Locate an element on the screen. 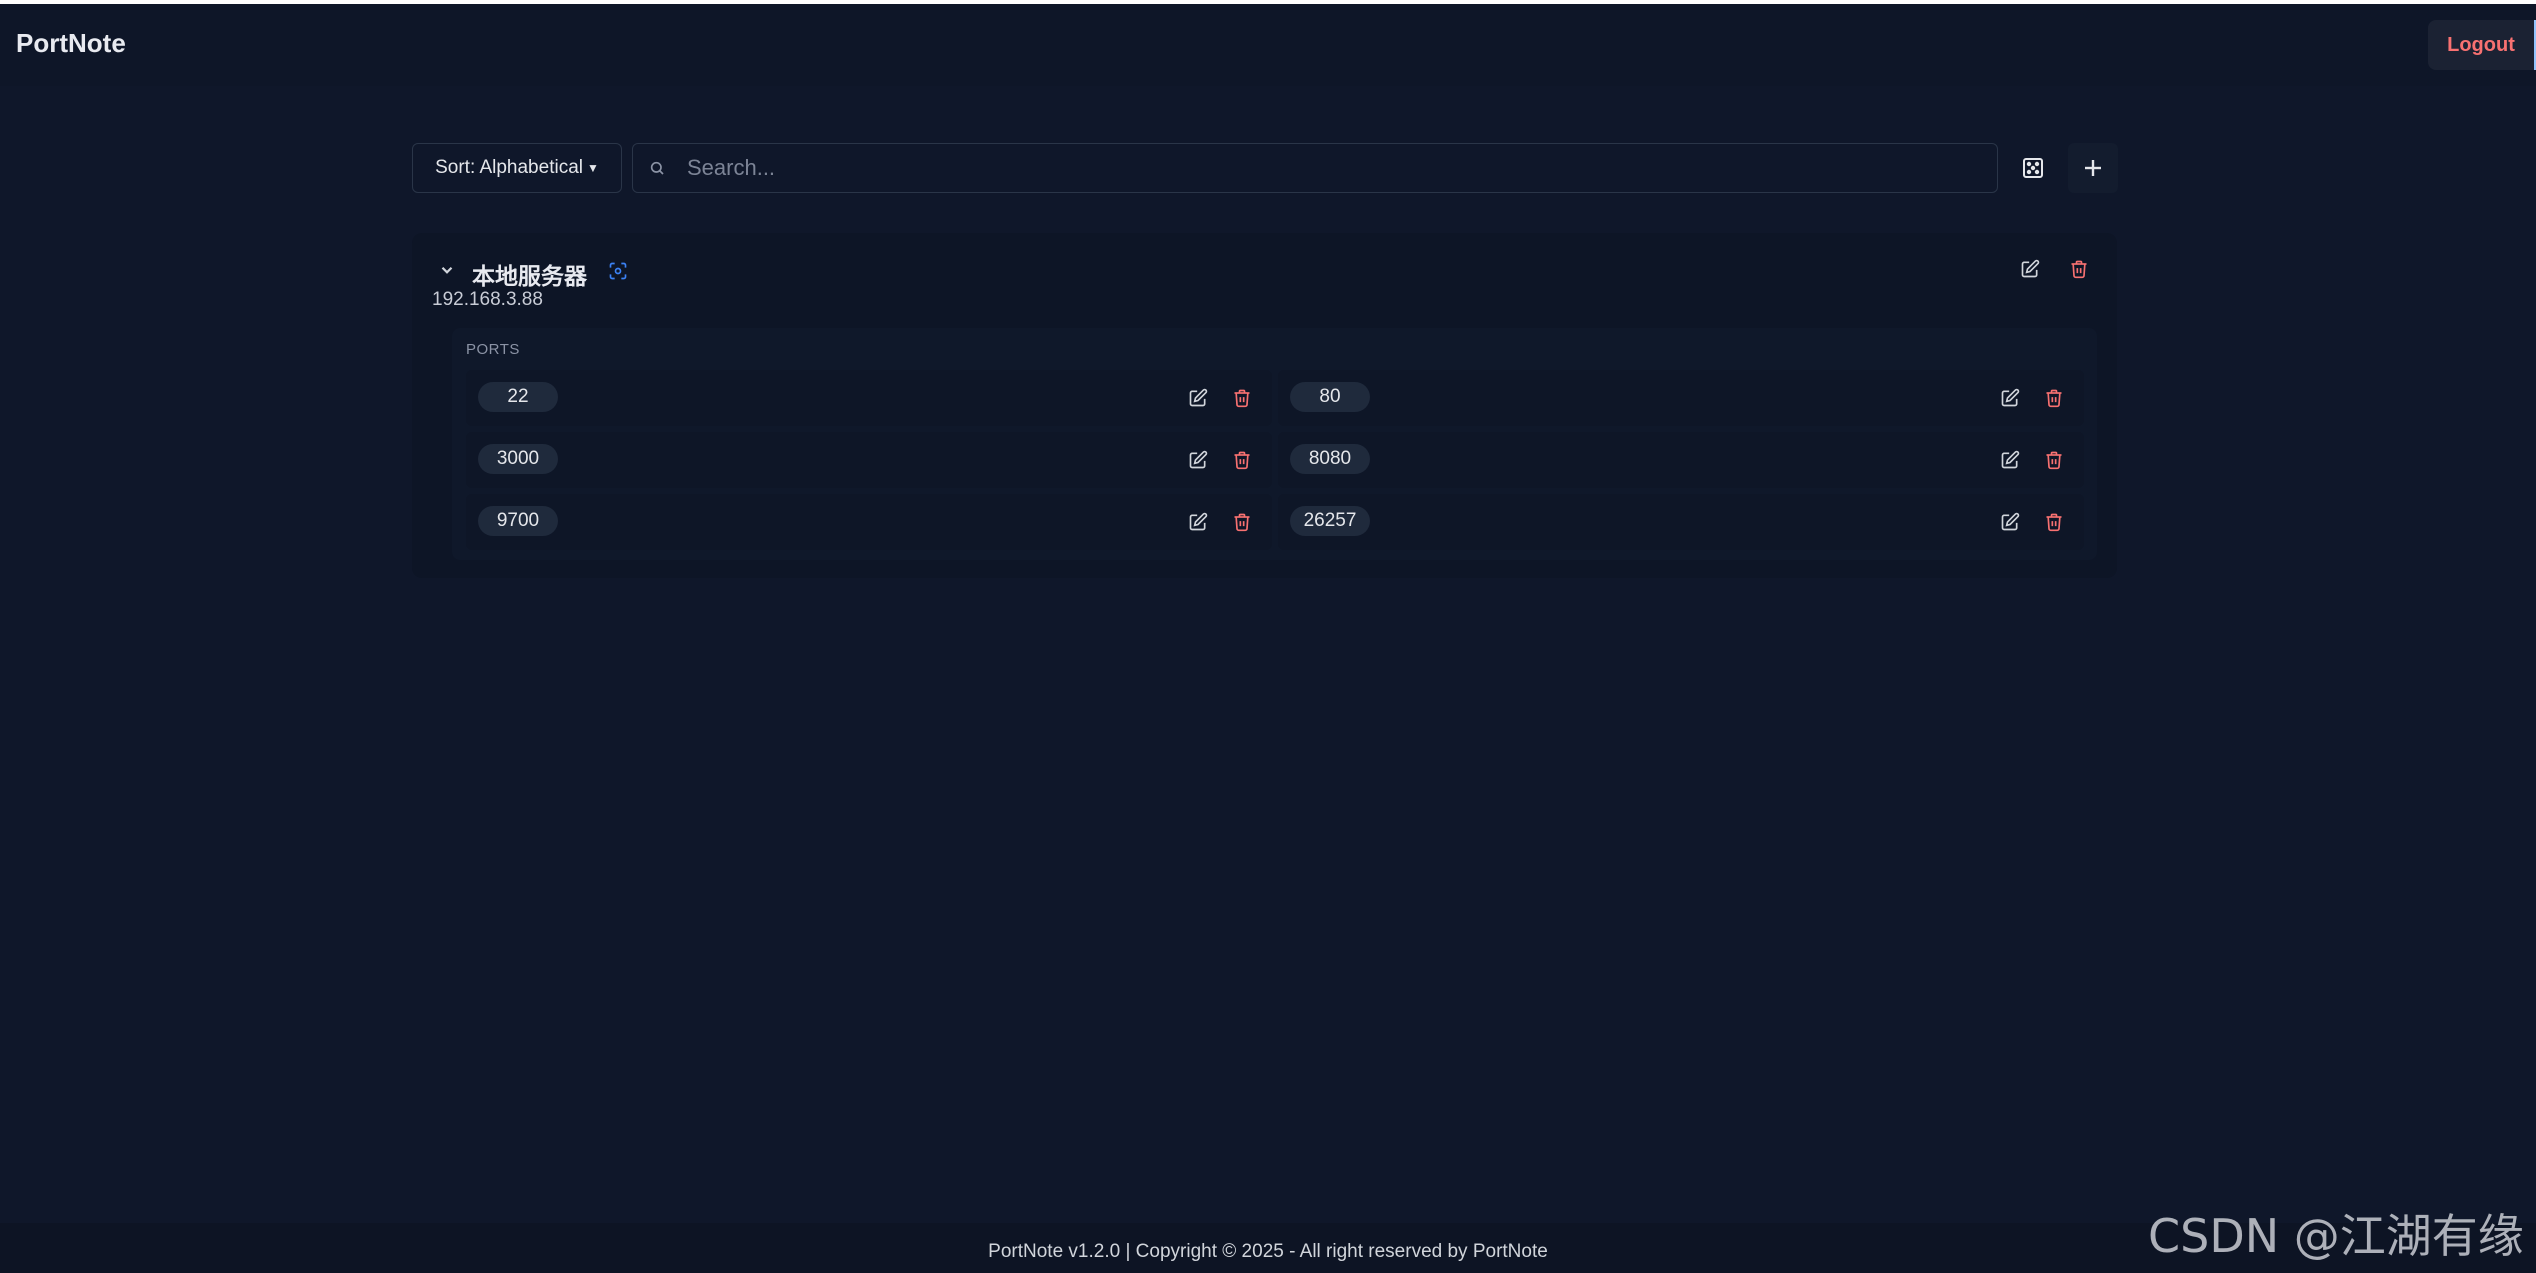  port-badge: 22 is located at coordinates (518, 397).